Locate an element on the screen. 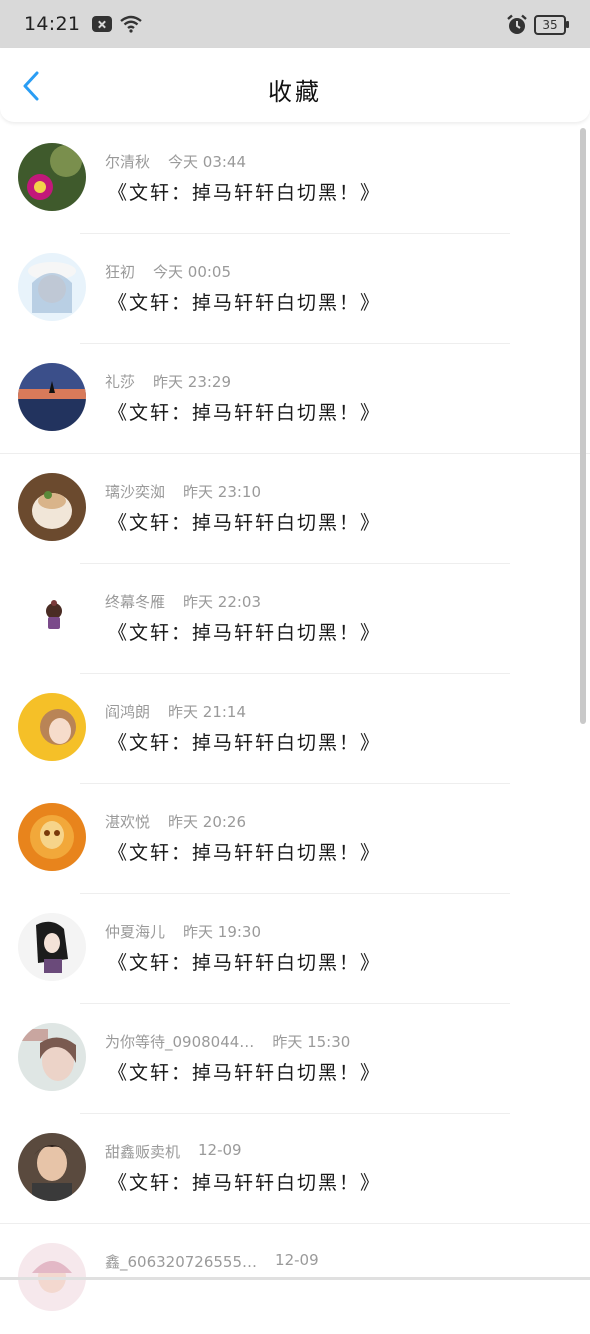 Image resolution: width=590 pixels, height=1334 pixels. item-time: 昨天 19:30 is located at coordinates (222, 932).